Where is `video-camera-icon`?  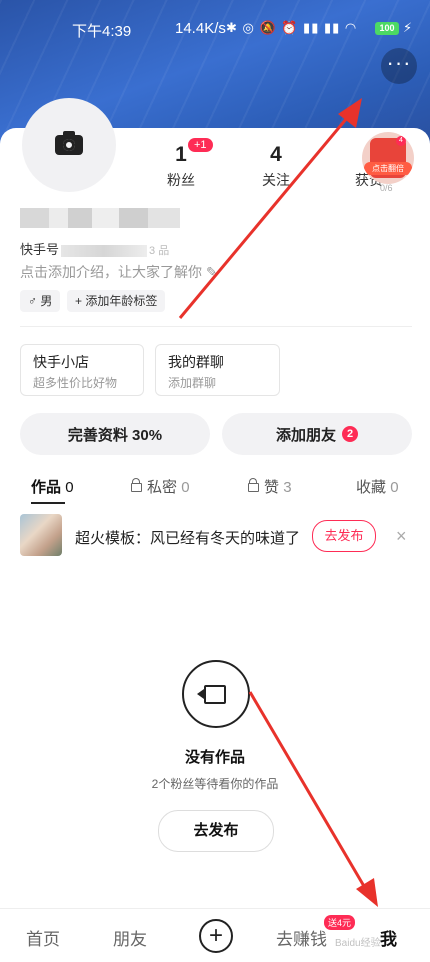
video-camera-icon is located at coordinates (216, 694).